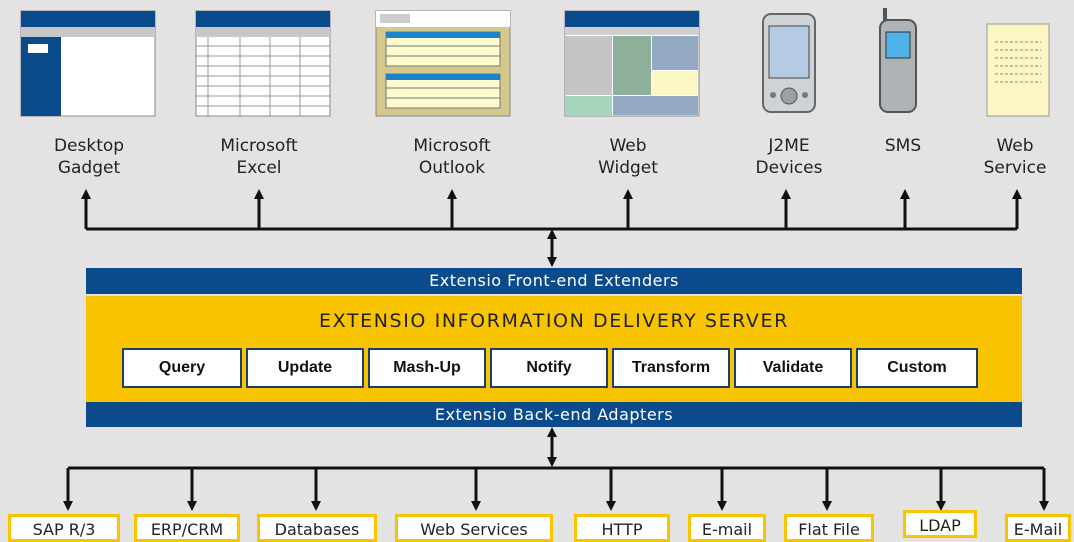 This screenshot has width=1074, height=542. Describe the element at coordinates (317, 528) in the screenshot. I see `source-databases: Databases` at that location.